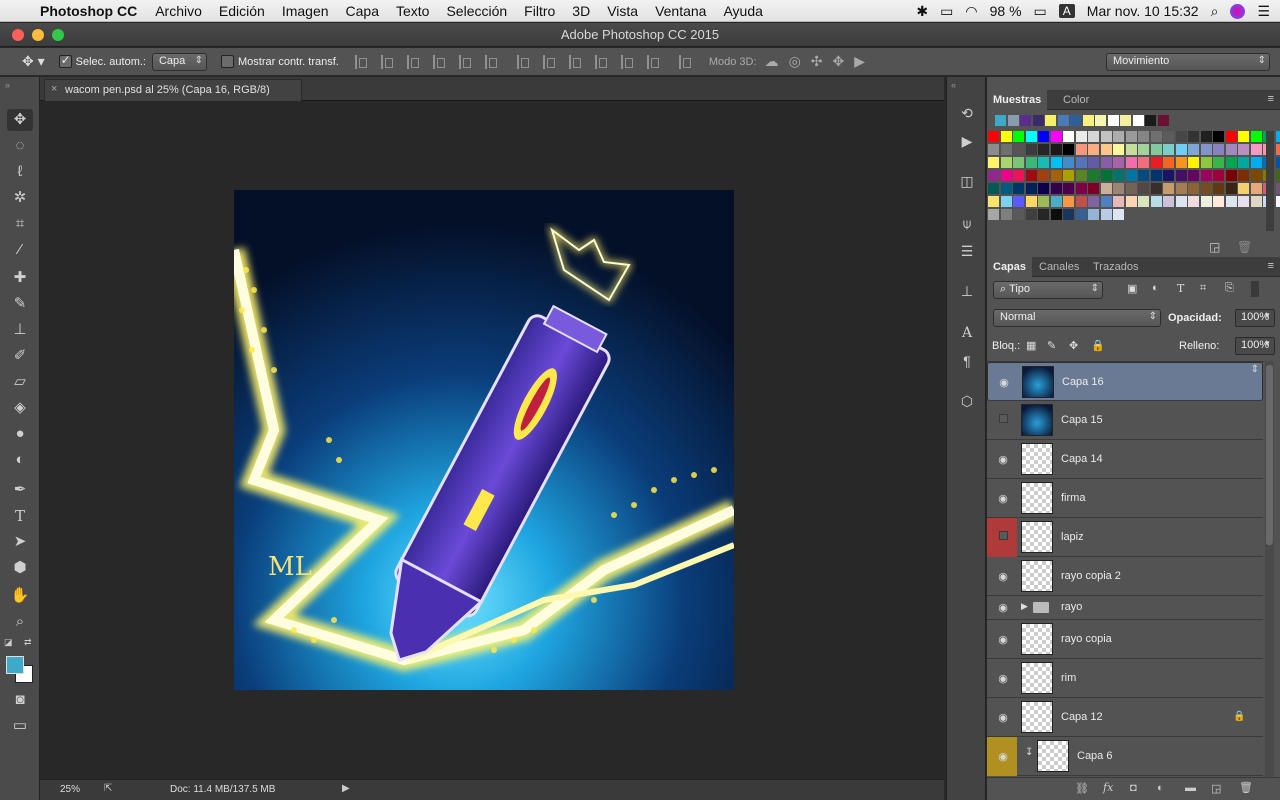 The height and width of the screenshot is (800, 1280). Describe the element at coordinates (20, 172) in the screenshot. I see `lasso-tool-icon: ℓ` at that location.